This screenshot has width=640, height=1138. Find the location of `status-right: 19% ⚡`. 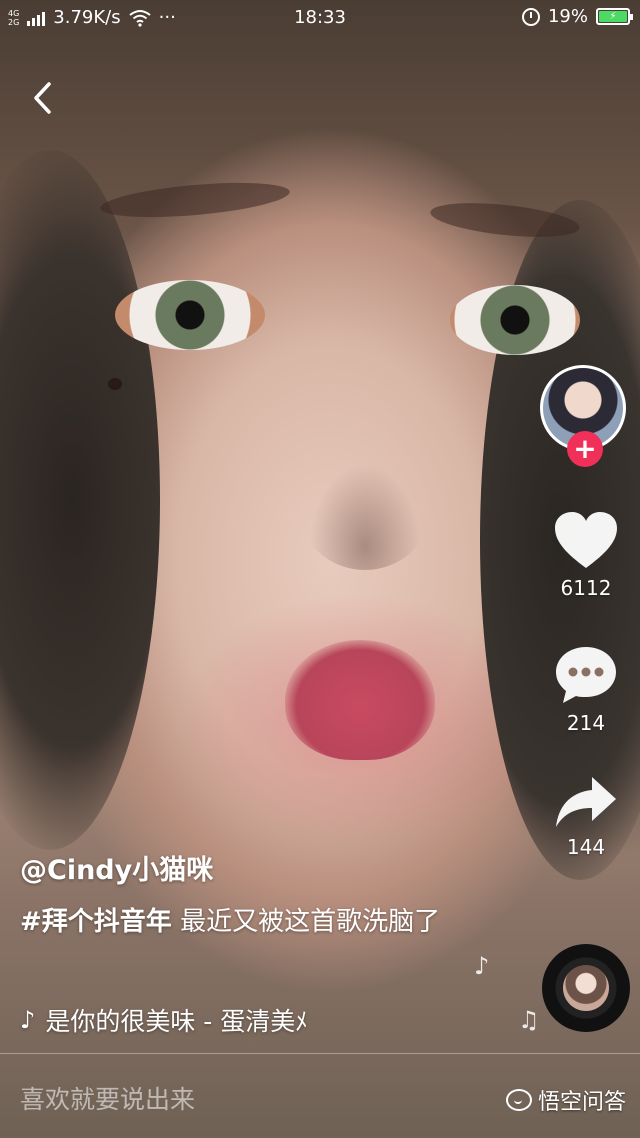

status-right: 19% ⚡ is located at coordinates (577, 16).